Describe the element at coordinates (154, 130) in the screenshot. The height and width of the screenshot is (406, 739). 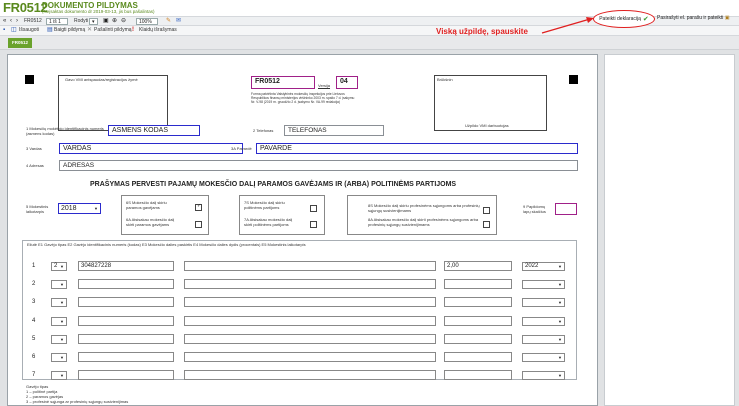
I see `personal-code-input: ASMENS KODAS` at that location.